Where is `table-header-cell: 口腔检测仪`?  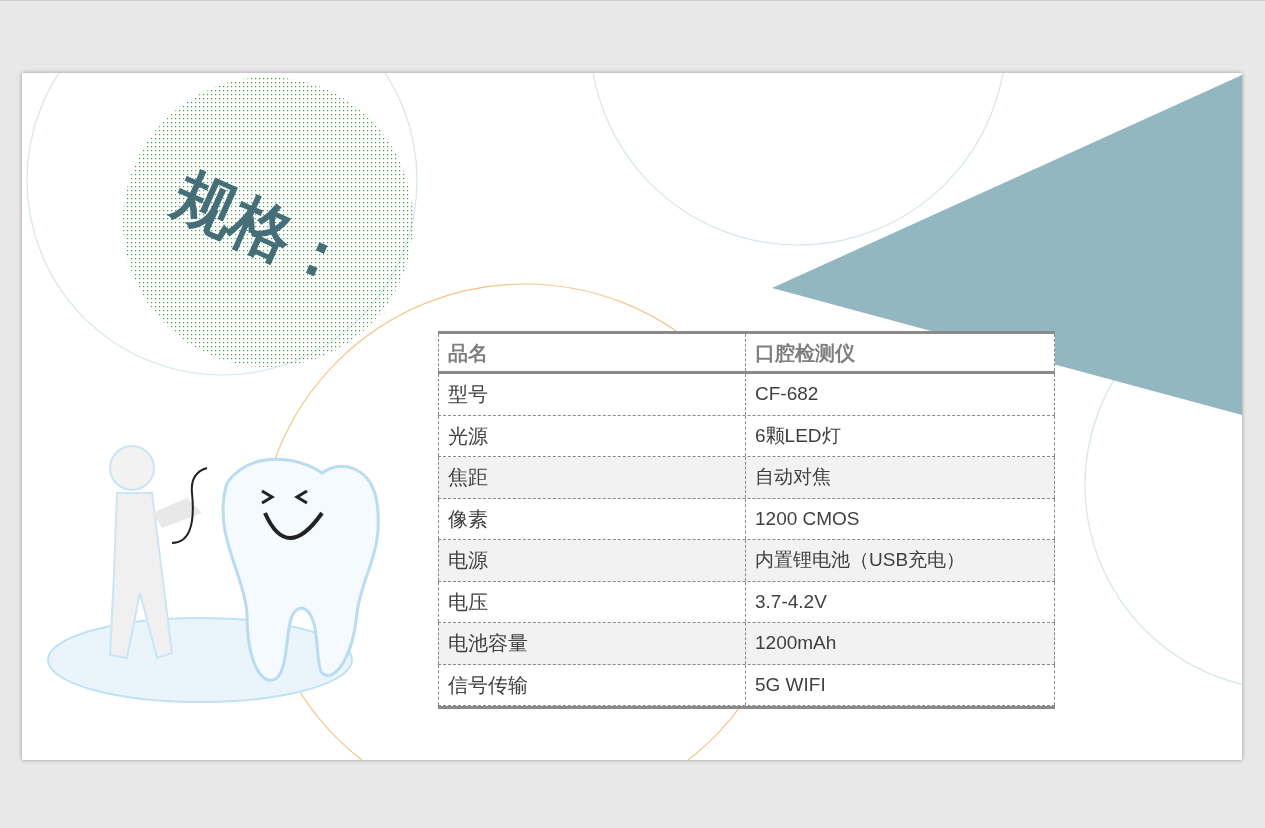
table-header-cell: 口腔检测仪 is located at coordinates (900, 352).